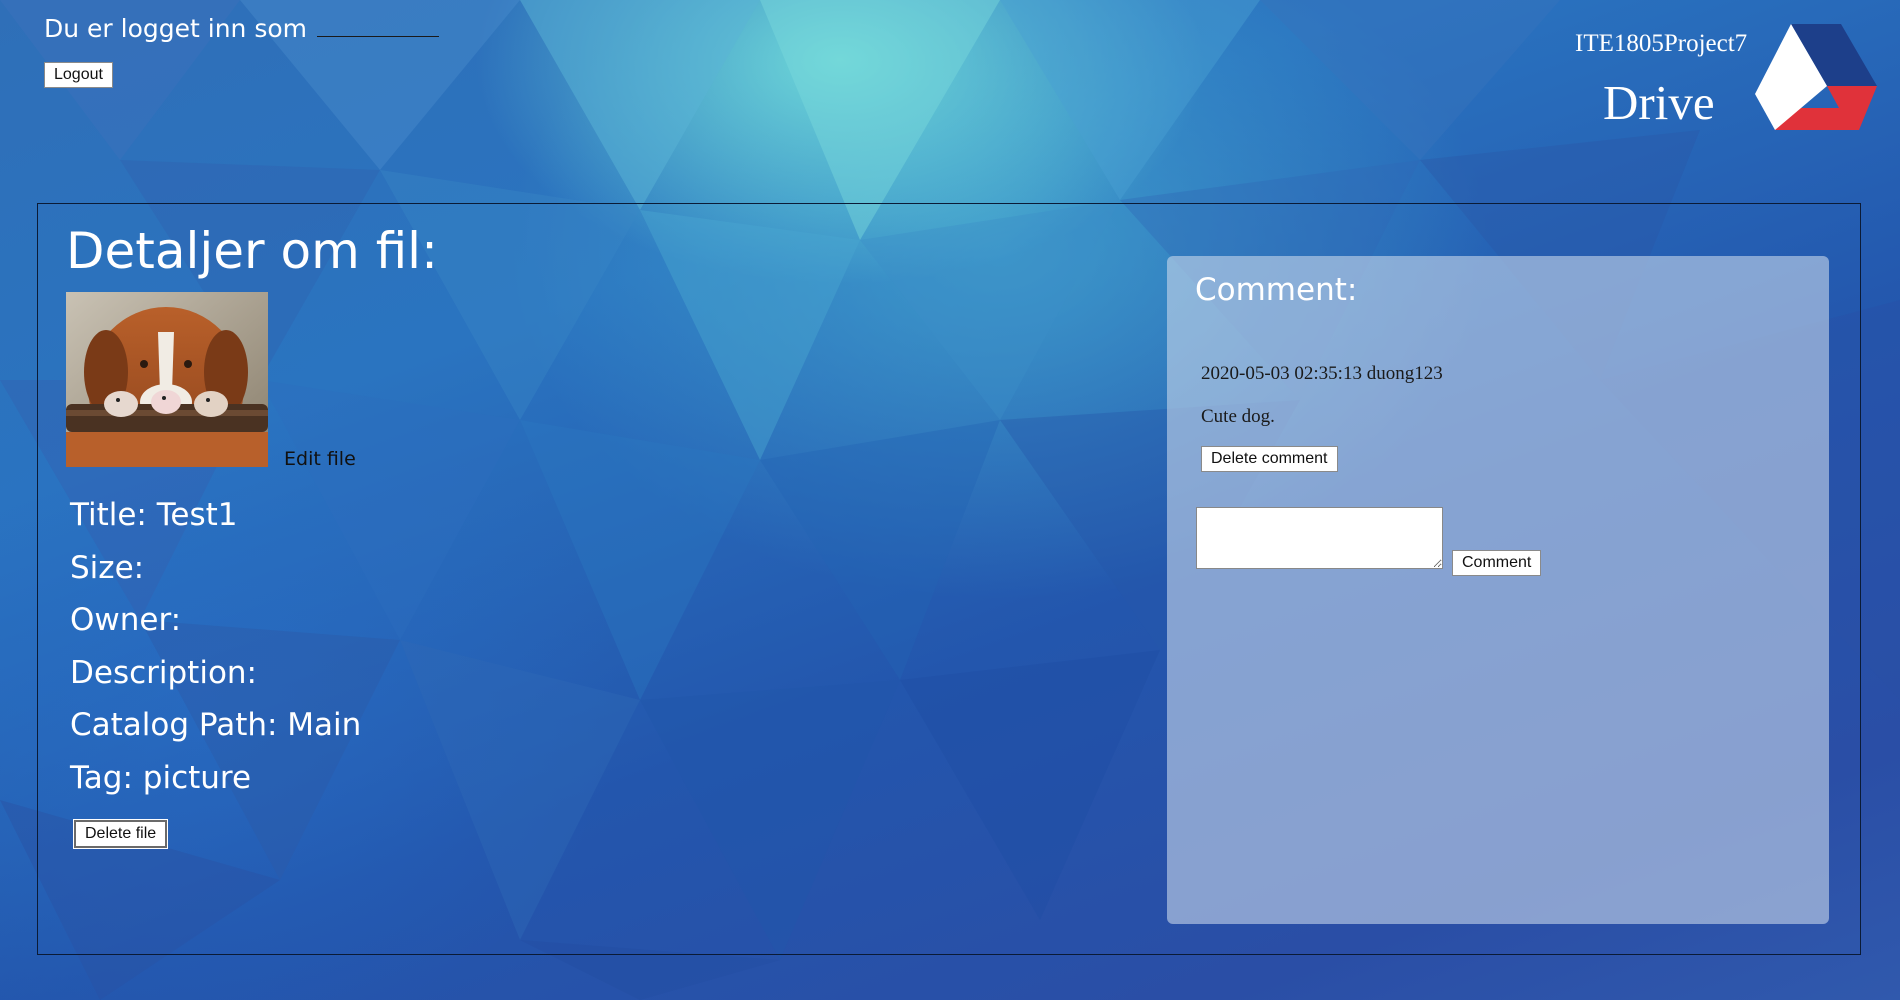 The image size is (1900, 1000). What do you see at coordinates (320, 459) in the screenshot?
I see `edit-file-link: Edit file` at bounding box center [320, 459].